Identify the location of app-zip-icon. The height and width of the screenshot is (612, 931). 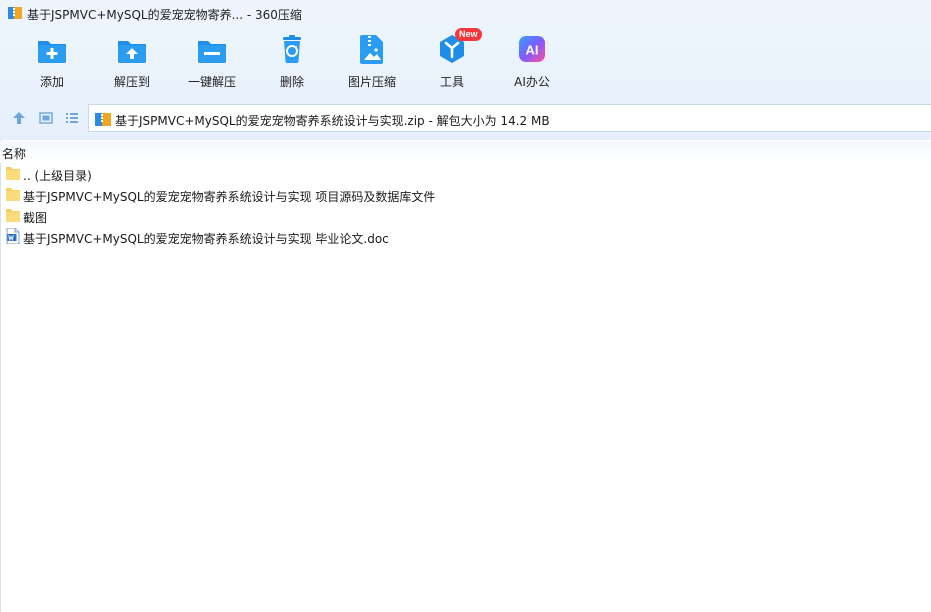
(15, 13).